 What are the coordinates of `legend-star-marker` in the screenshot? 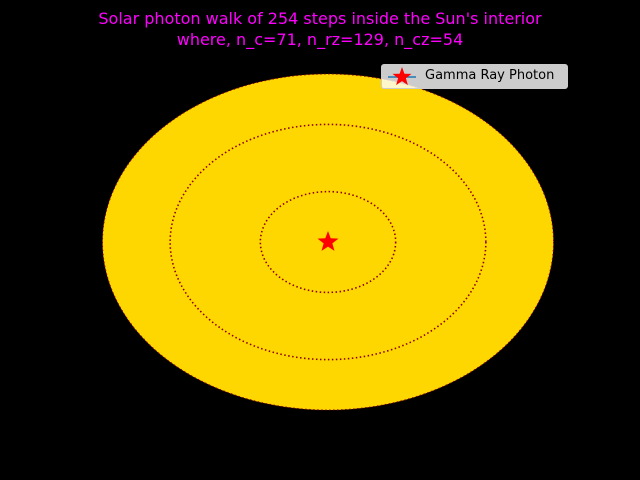 It's located at (402, 76).